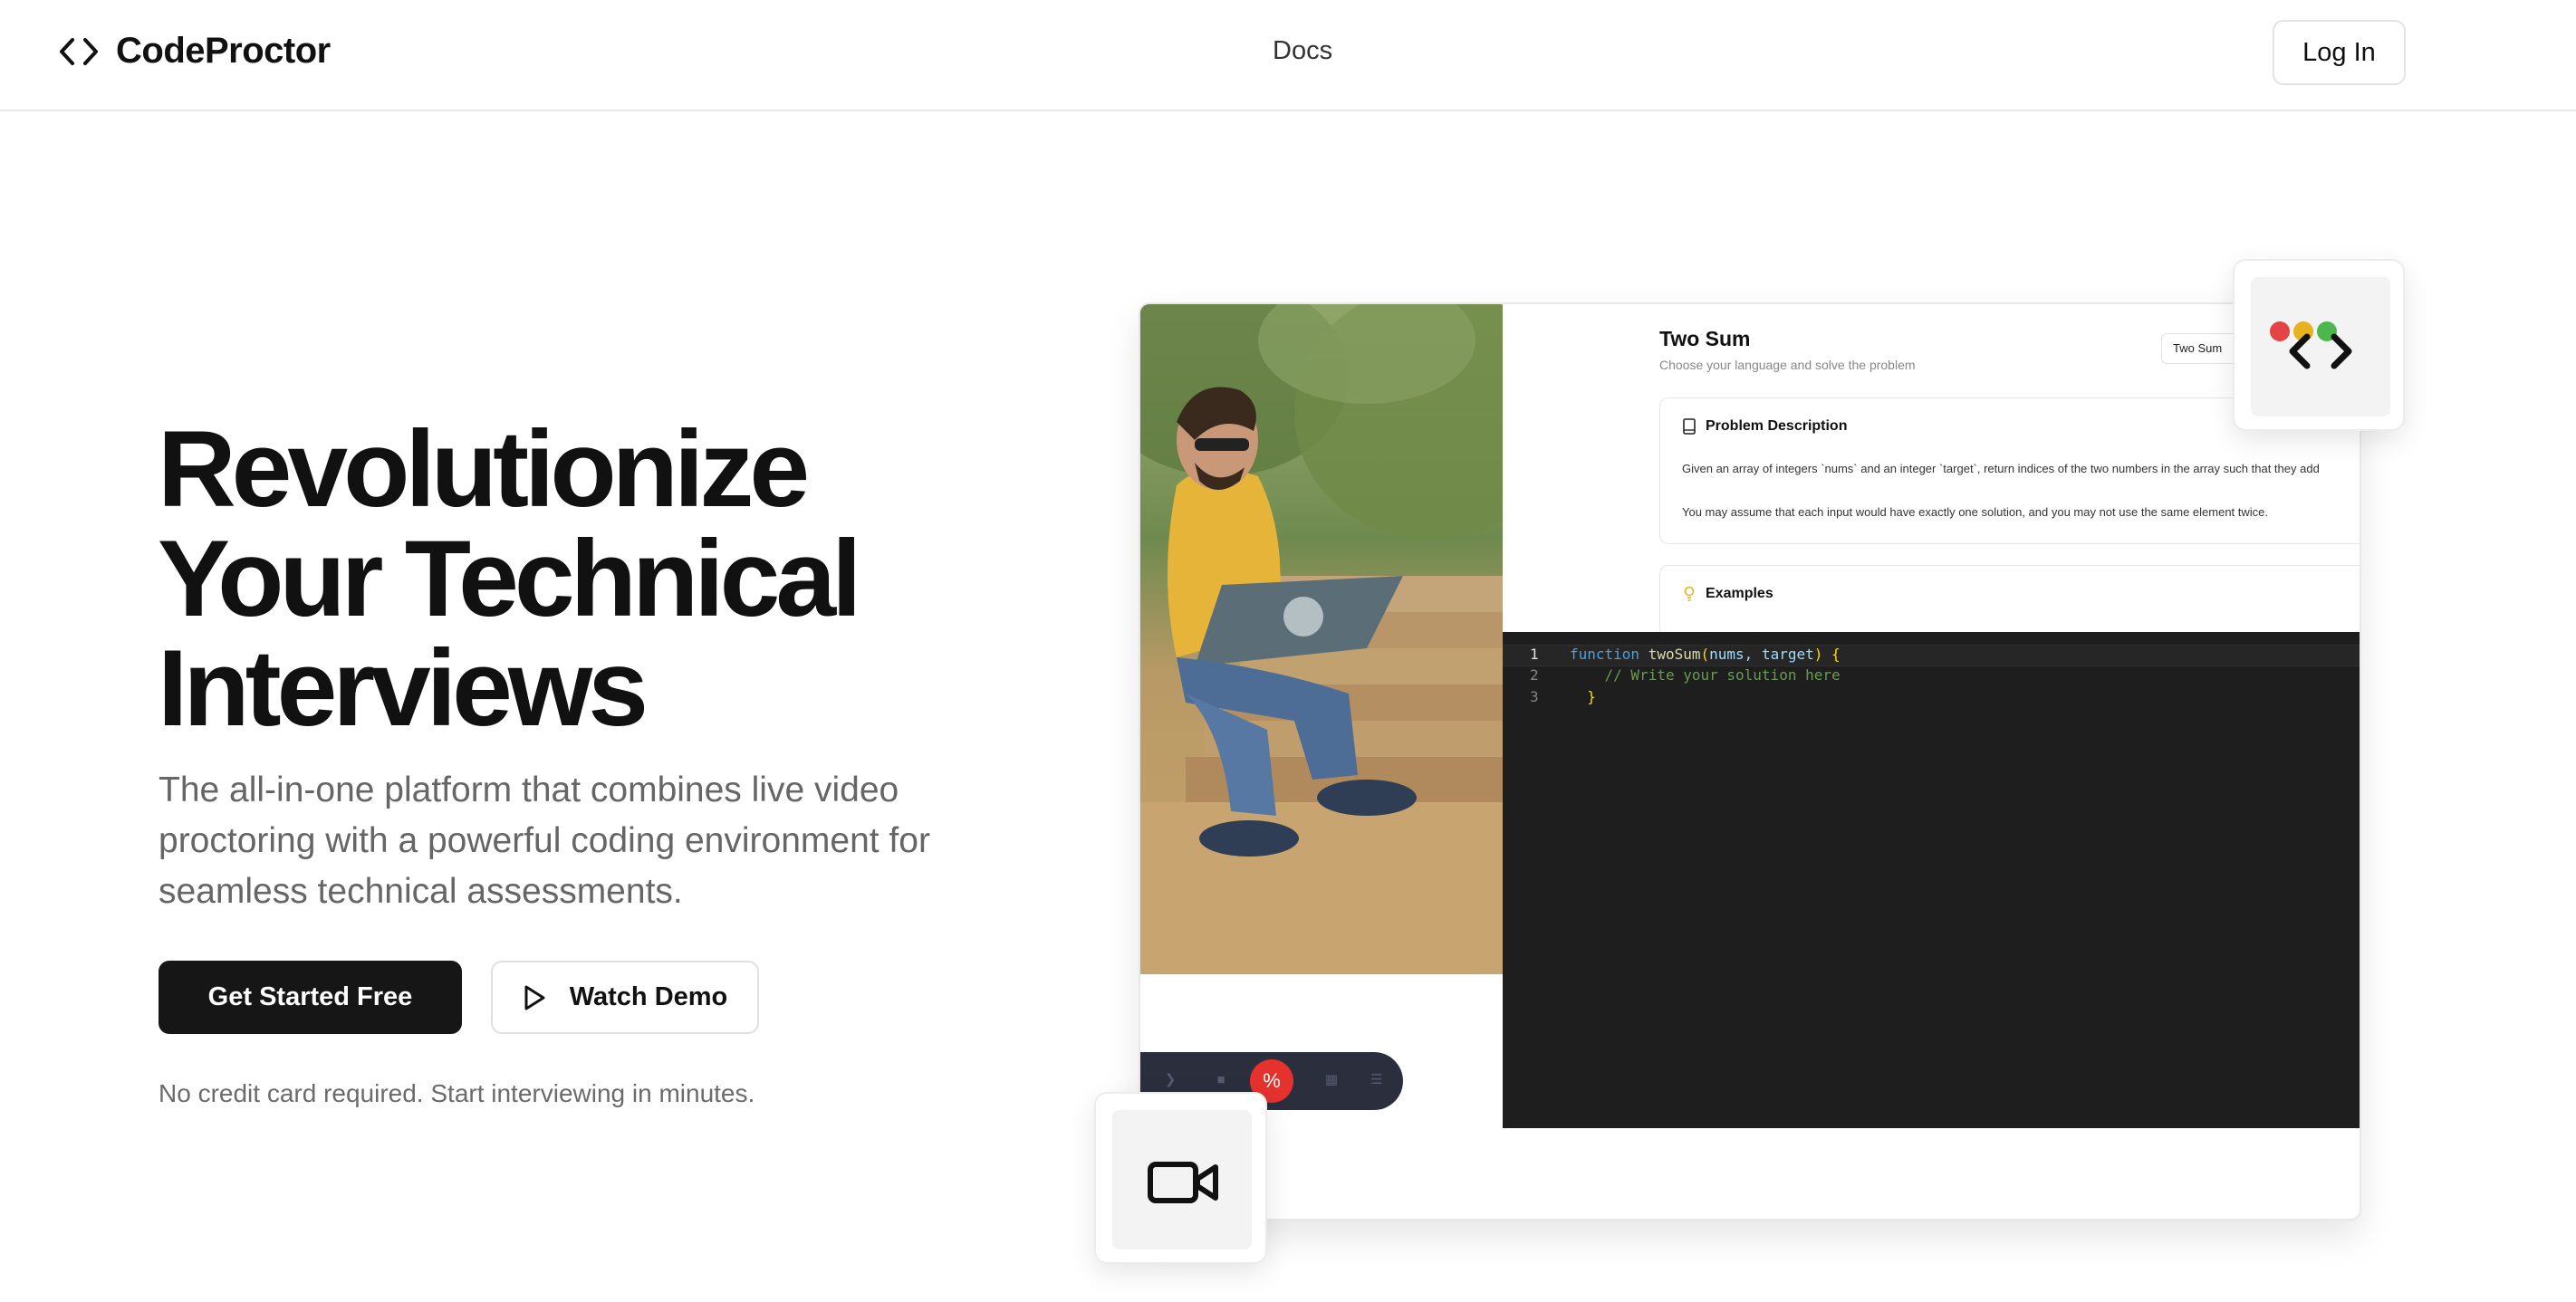  What do you see at coordinates (1377, 1080) in the screenshot?
I see `participants-icon: ☰` at bounding box center [1377, 1080].